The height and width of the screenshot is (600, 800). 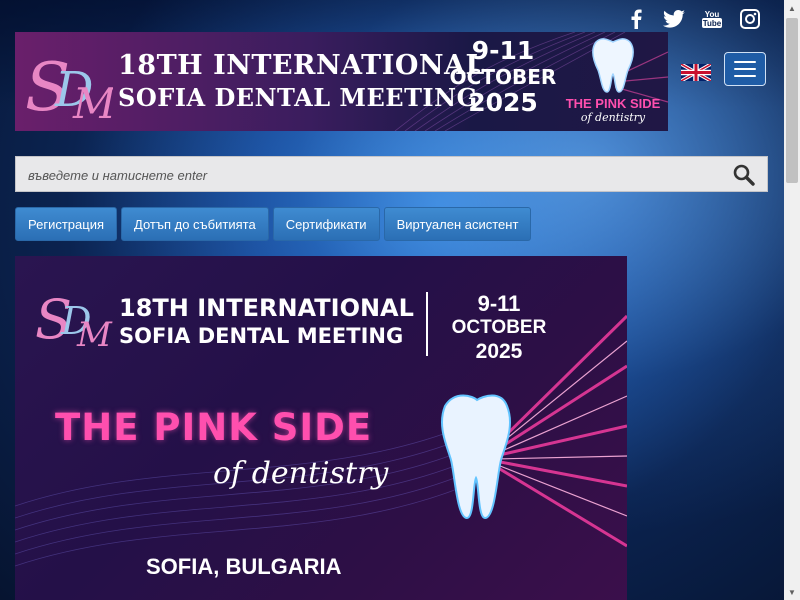 What do you see at coordinates (712, 23) in the screenshot?
I see `svg-text: Tube` at bounding box center [712, 23].